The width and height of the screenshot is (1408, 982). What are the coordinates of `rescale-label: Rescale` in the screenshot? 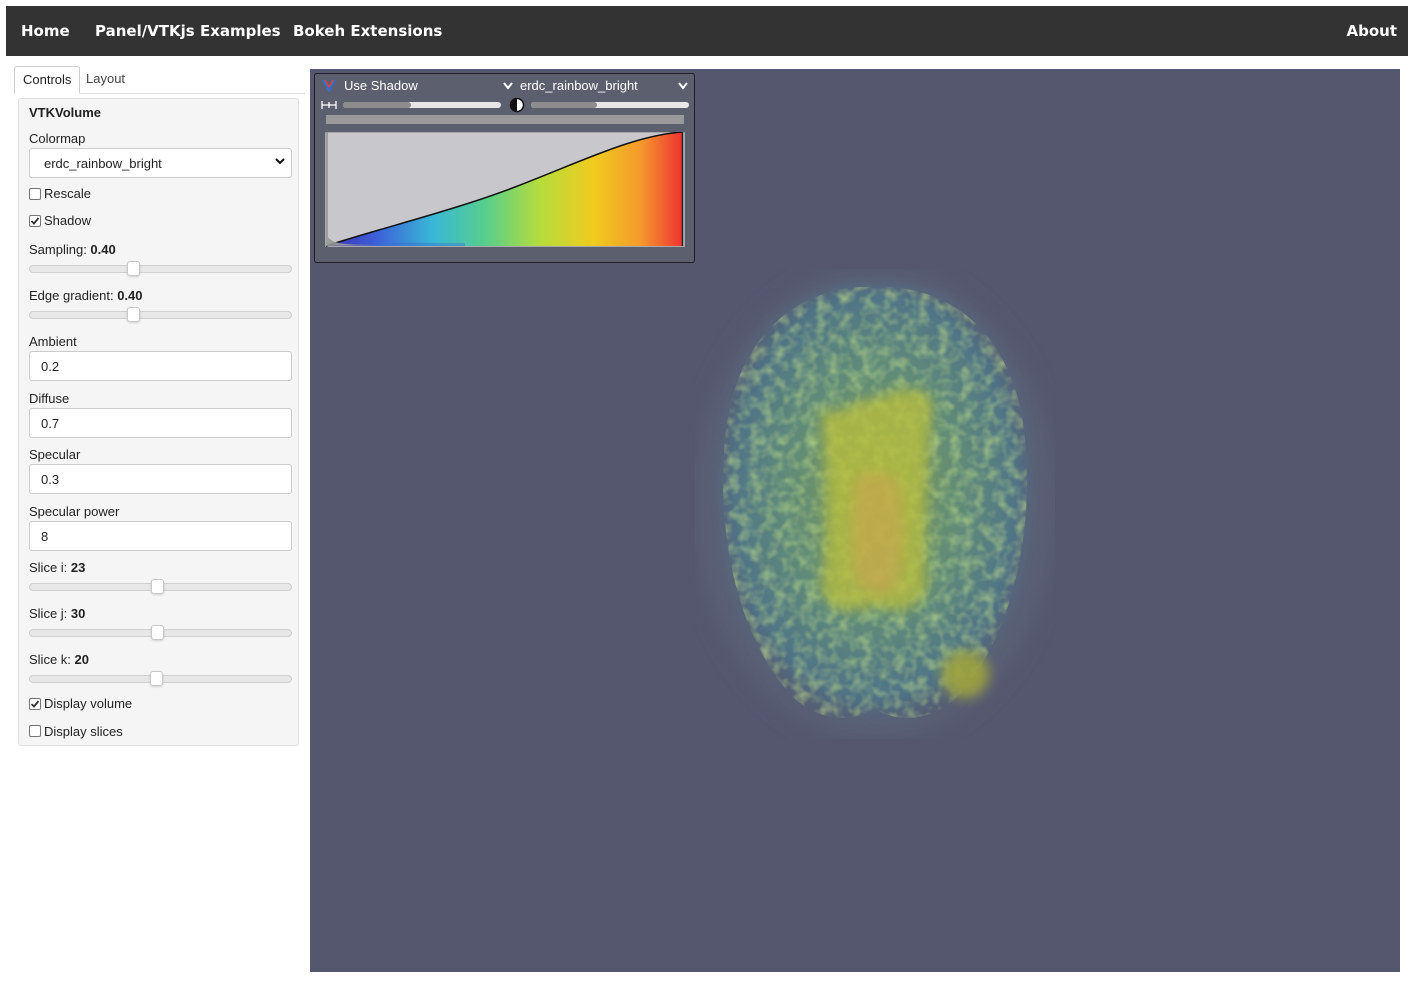 It's located at (67, 193).